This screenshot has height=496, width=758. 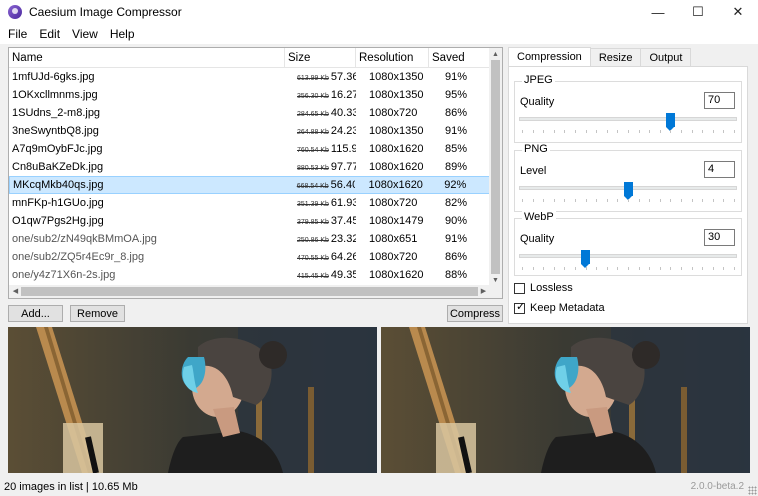 What do you see at coordinates (456, 239) in the screenshot?
I see `file-saved-cell: 91%` at bounding box center [456, 239].